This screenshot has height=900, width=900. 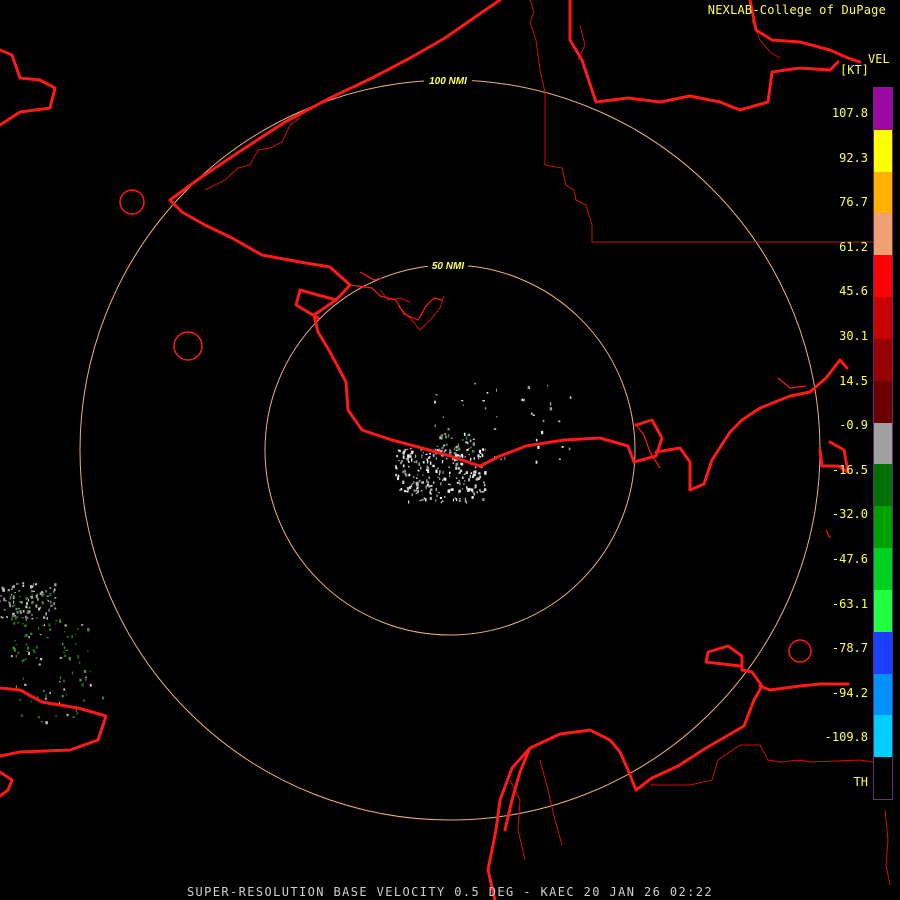 I want to click on legend-tick-label: 61.2, so click(x=853, y=246).